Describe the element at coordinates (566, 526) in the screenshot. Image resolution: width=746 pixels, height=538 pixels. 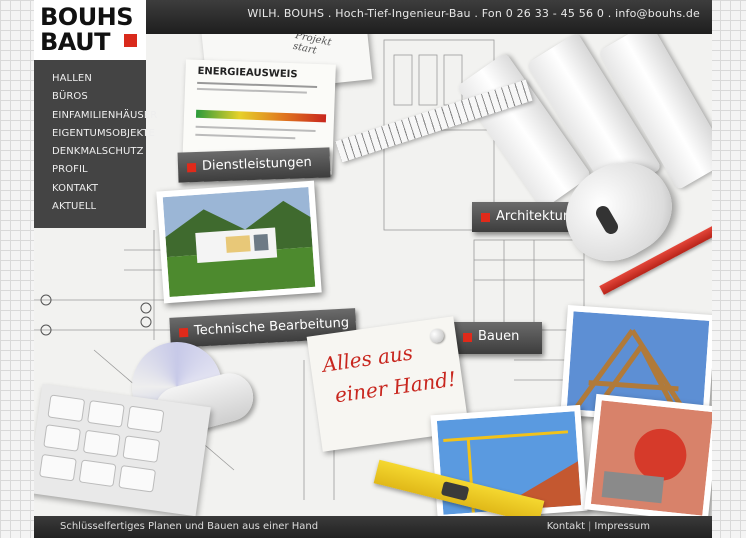
I see `footer-link-kontakt: Kontakt` at that location.